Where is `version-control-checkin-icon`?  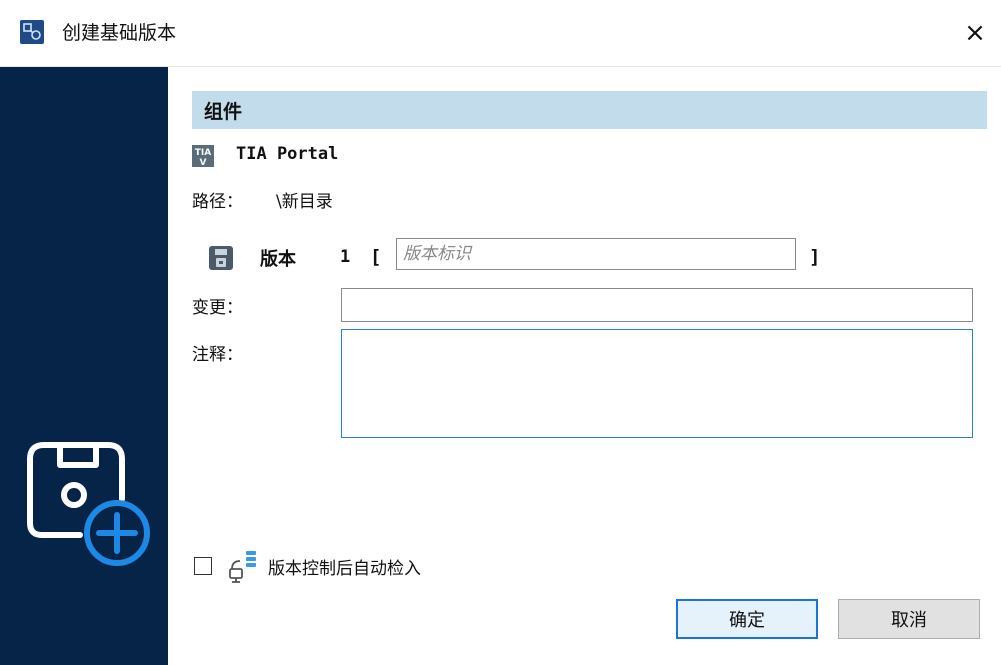
version-control-checkin-icon is located at coordinates (242, 567).